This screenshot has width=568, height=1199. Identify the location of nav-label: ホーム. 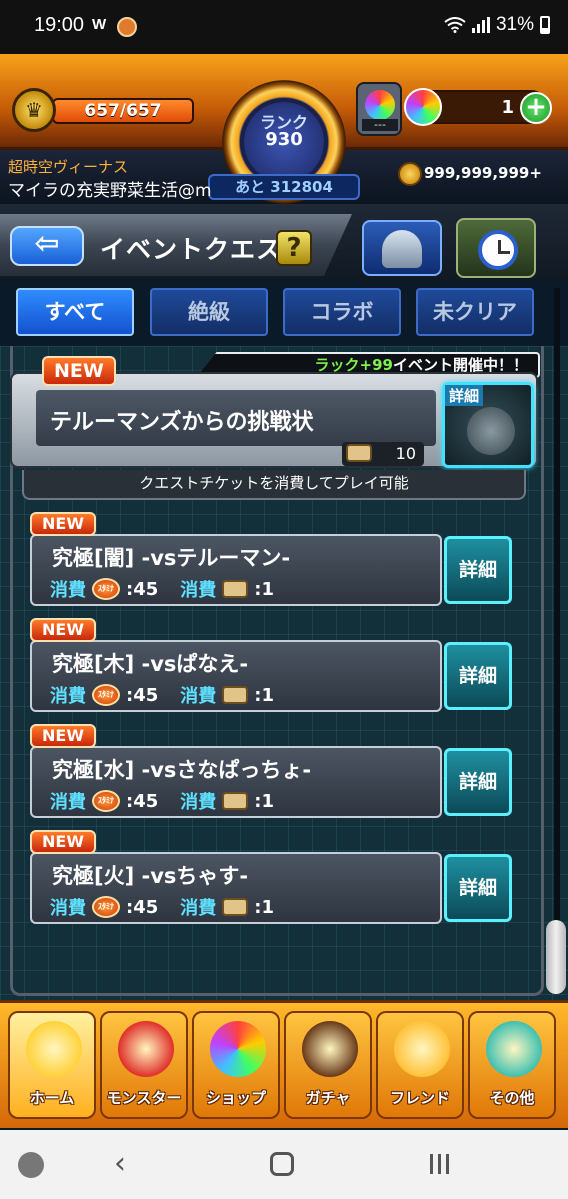
(52, 1098).